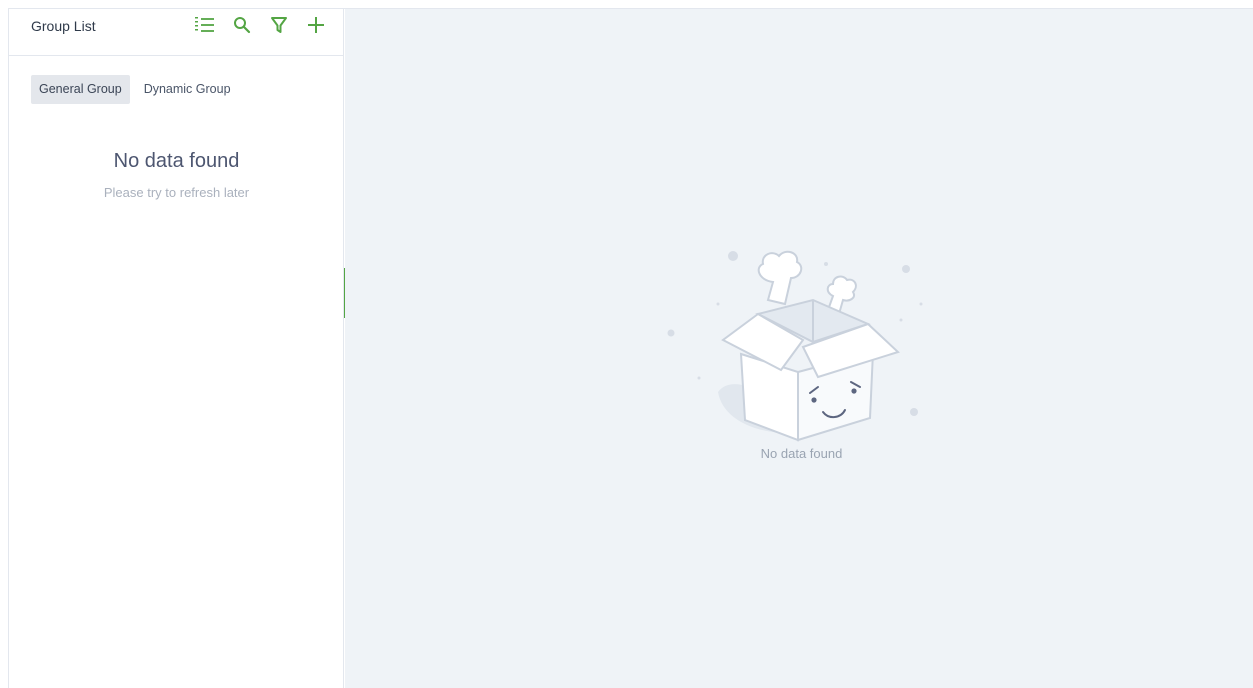 This screenshot has height=688, width=1253. I want to click on tab-dynamic-group: Dynamic Group, so click(187, 89).